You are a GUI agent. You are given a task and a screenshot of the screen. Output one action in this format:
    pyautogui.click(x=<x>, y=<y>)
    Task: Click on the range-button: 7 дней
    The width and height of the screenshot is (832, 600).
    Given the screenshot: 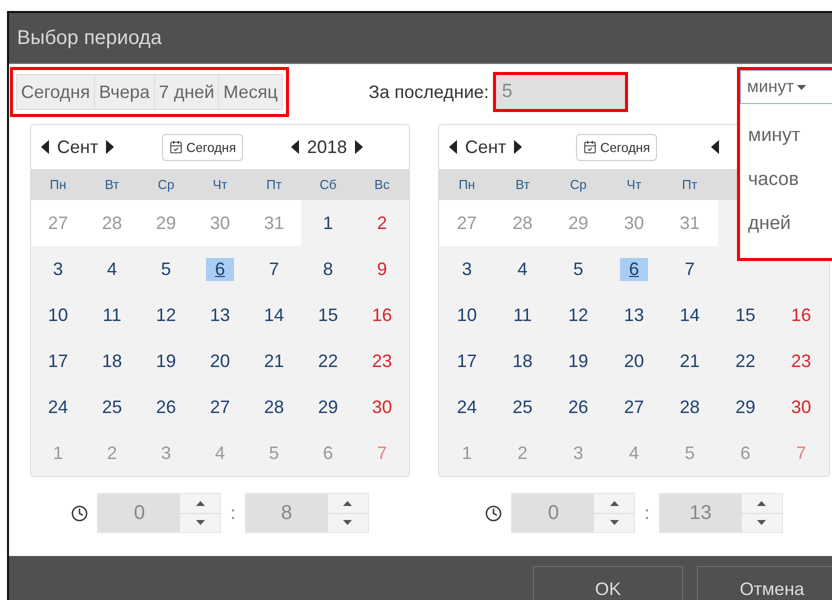 What is the action you would take?
    pyautogui.click(x=187, y=92)
    